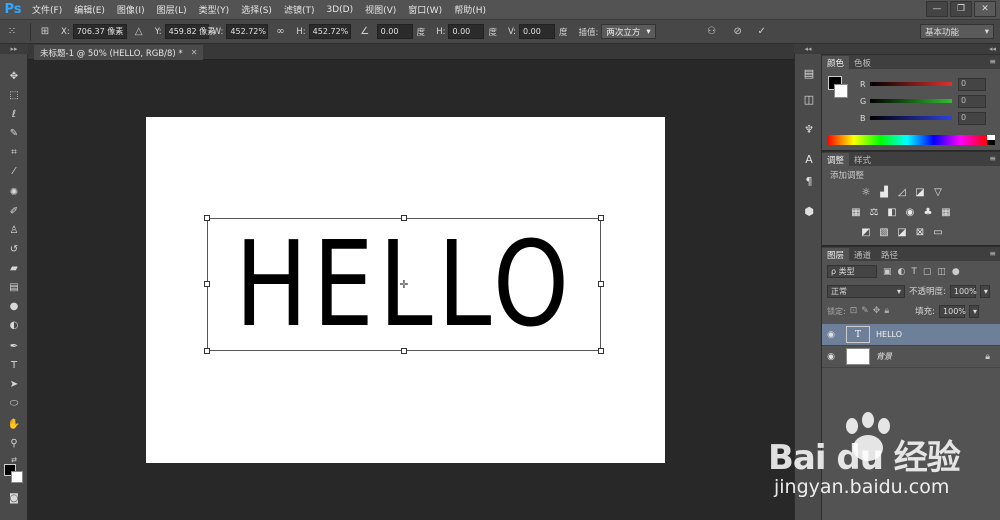 This screenshot has width=1000, height=520. Describe the element at coordinates (99, 31) in the screenshot. I see `x-field: 706.37 像素` at that location.